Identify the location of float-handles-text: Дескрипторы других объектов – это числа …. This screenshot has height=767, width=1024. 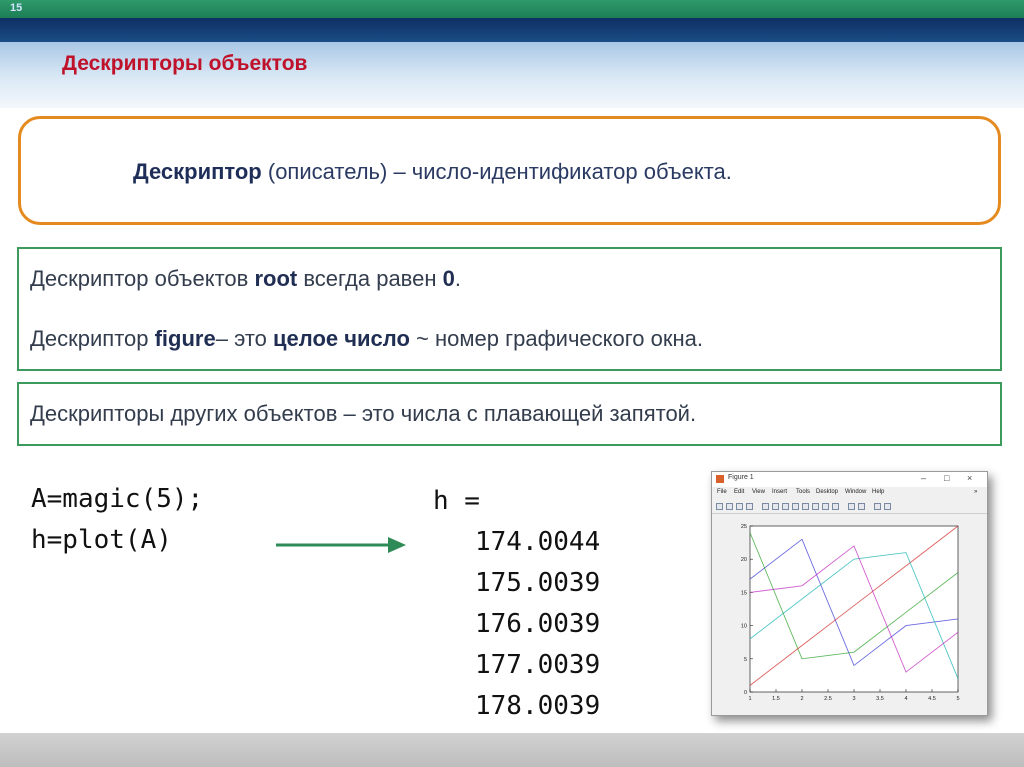
(363, 413).